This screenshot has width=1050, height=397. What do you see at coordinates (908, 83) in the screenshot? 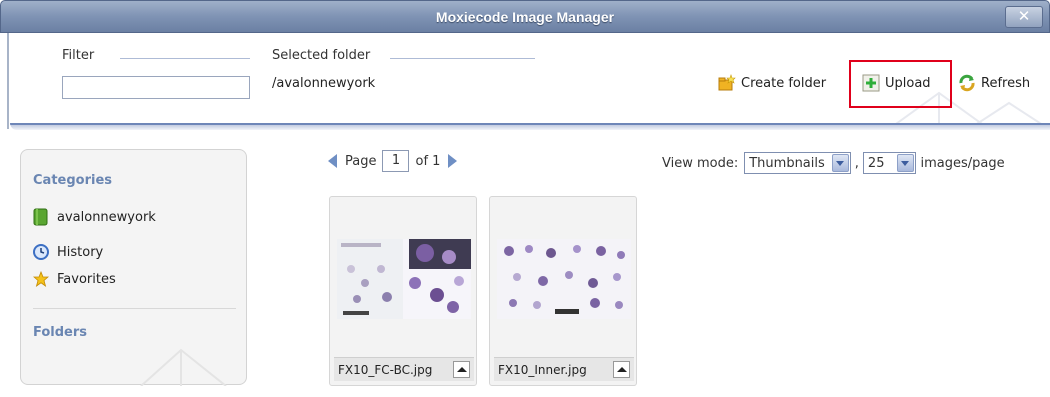
I see `upload-label: Upload` at bounding box center [908, 83].